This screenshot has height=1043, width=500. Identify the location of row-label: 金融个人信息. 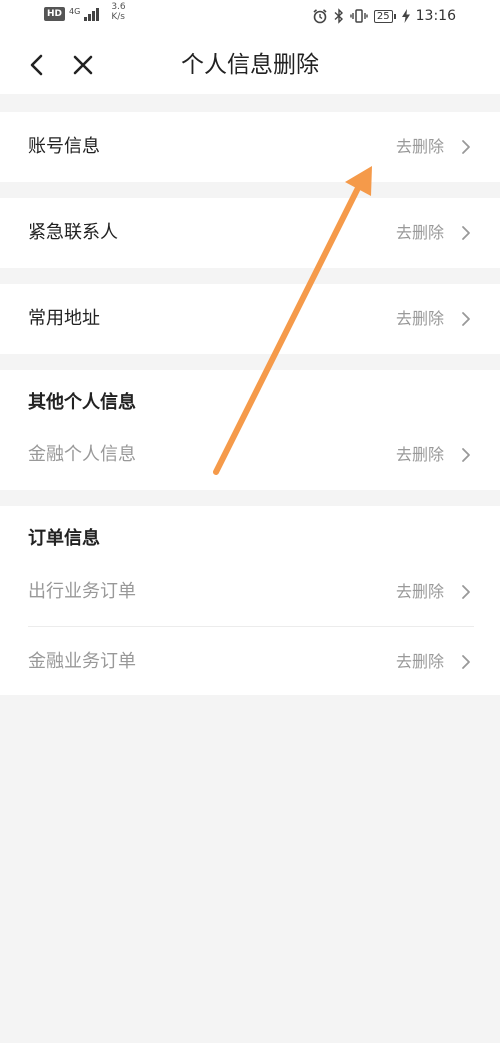
(82, 454).